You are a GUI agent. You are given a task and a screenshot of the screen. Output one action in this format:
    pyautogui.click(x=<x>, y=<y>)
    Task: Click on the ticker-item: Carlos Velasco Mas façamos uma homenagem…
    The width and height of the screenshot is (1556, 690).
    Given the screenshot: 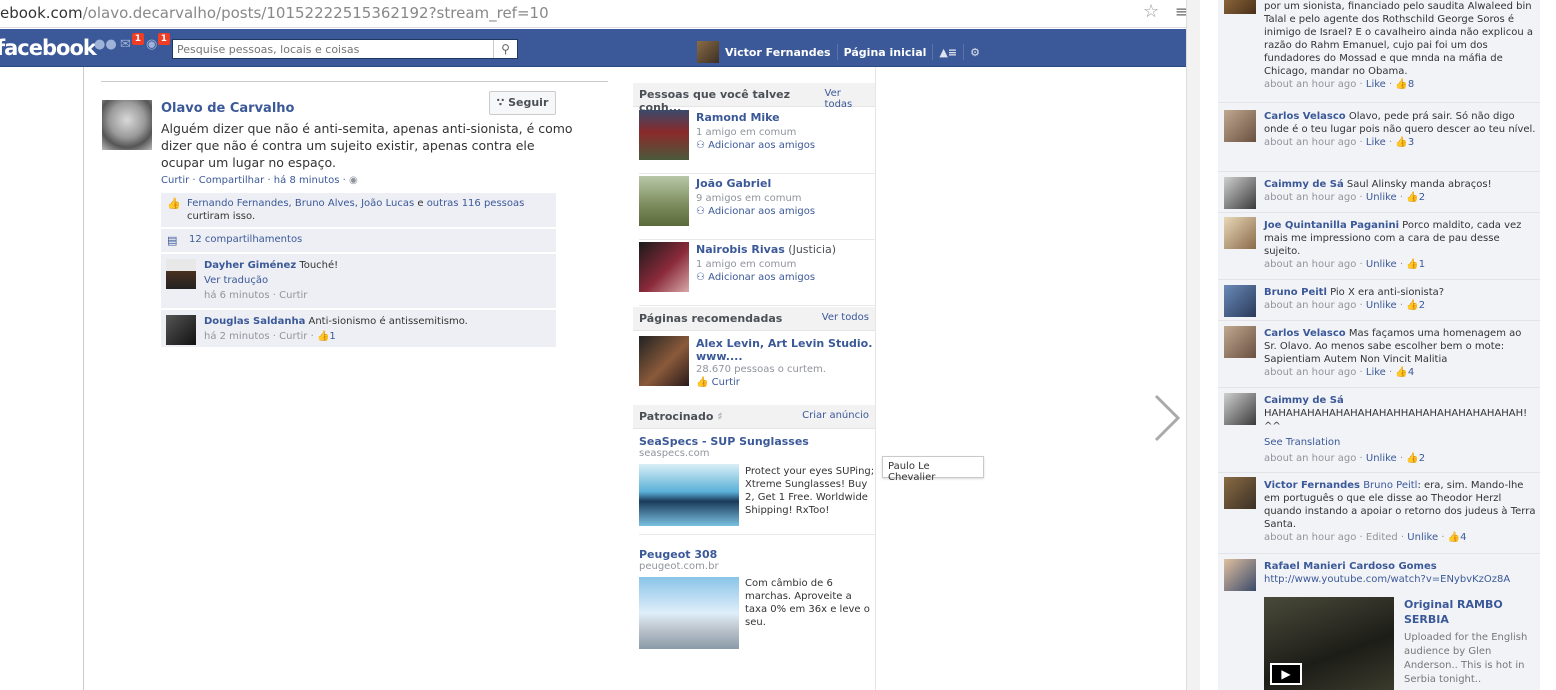 What is the action you would take?
    pyautogui.click(x=1379, y=355)
    